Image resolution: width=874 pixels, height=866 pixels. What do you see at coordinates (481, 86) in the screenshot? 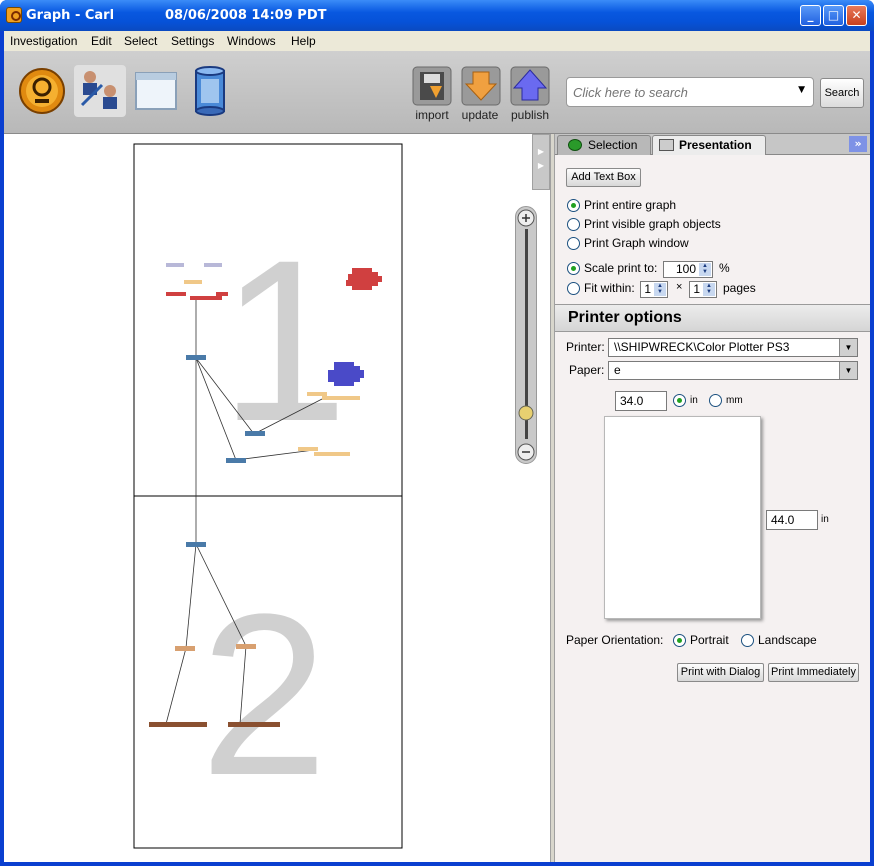
I see `update-button` at bounding box center [481, 86].